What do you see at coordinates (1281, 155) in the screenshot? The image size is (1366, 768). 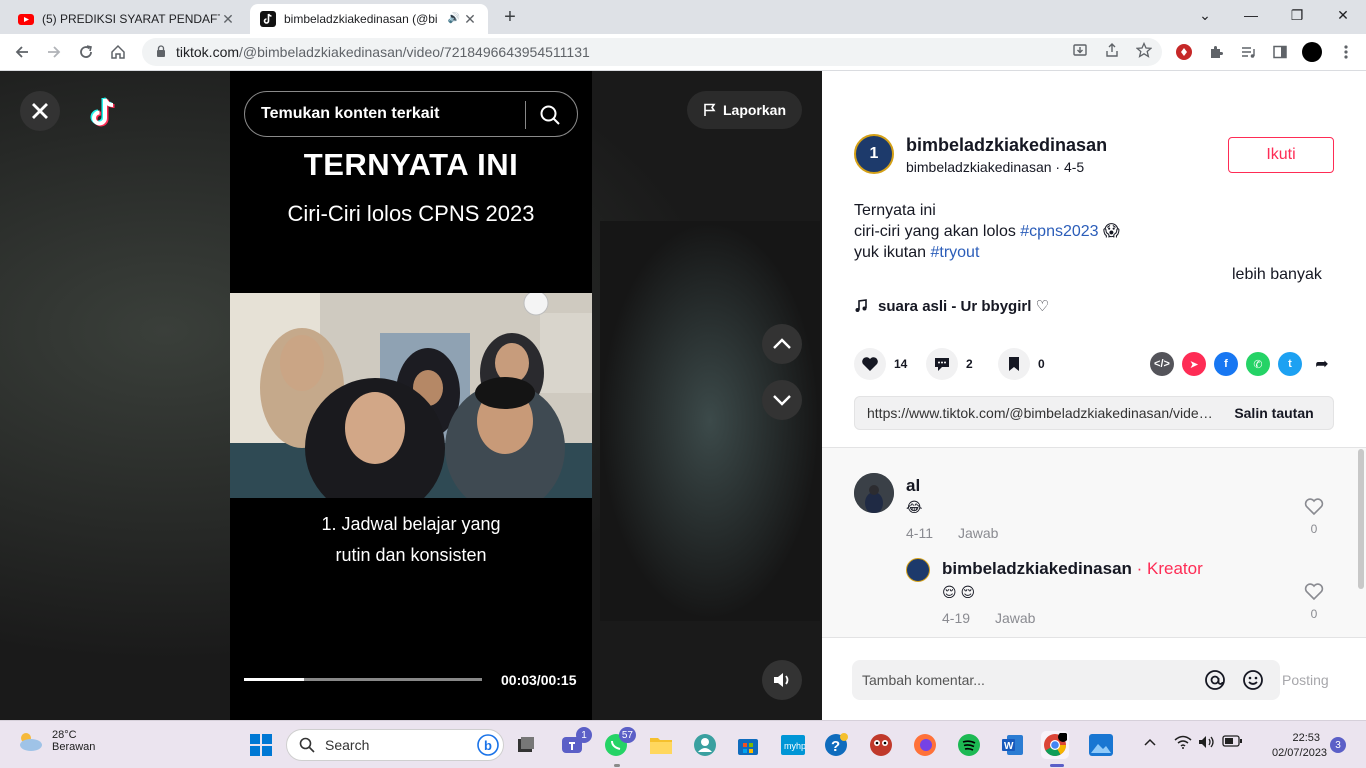 I see `follow-button: Ikuti` at bounding box center [1281, 155].